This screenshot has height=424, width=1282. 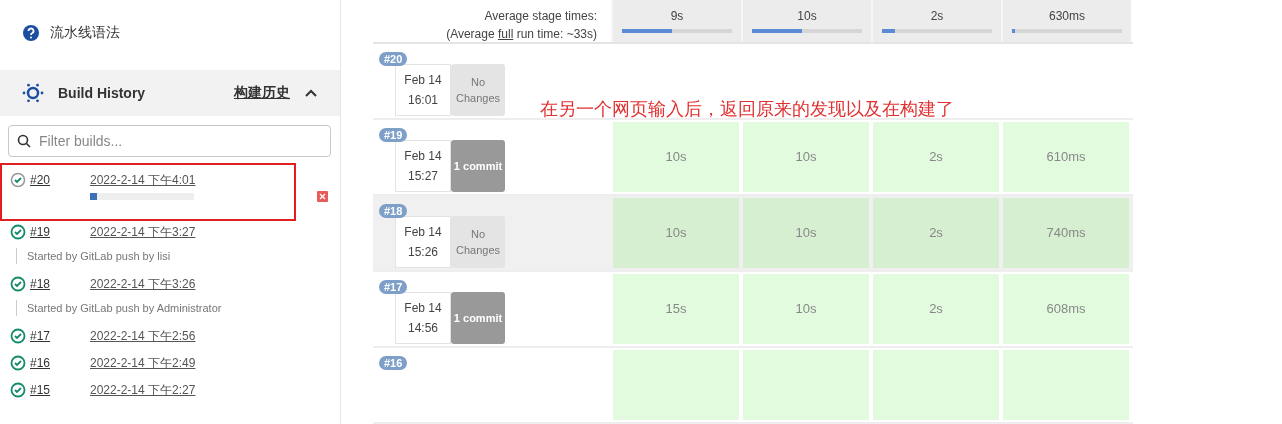 What do you see at coordinates (60, 390) in the screenshot?
I see `build-number-link: #15` at bounding box center [60, 390].